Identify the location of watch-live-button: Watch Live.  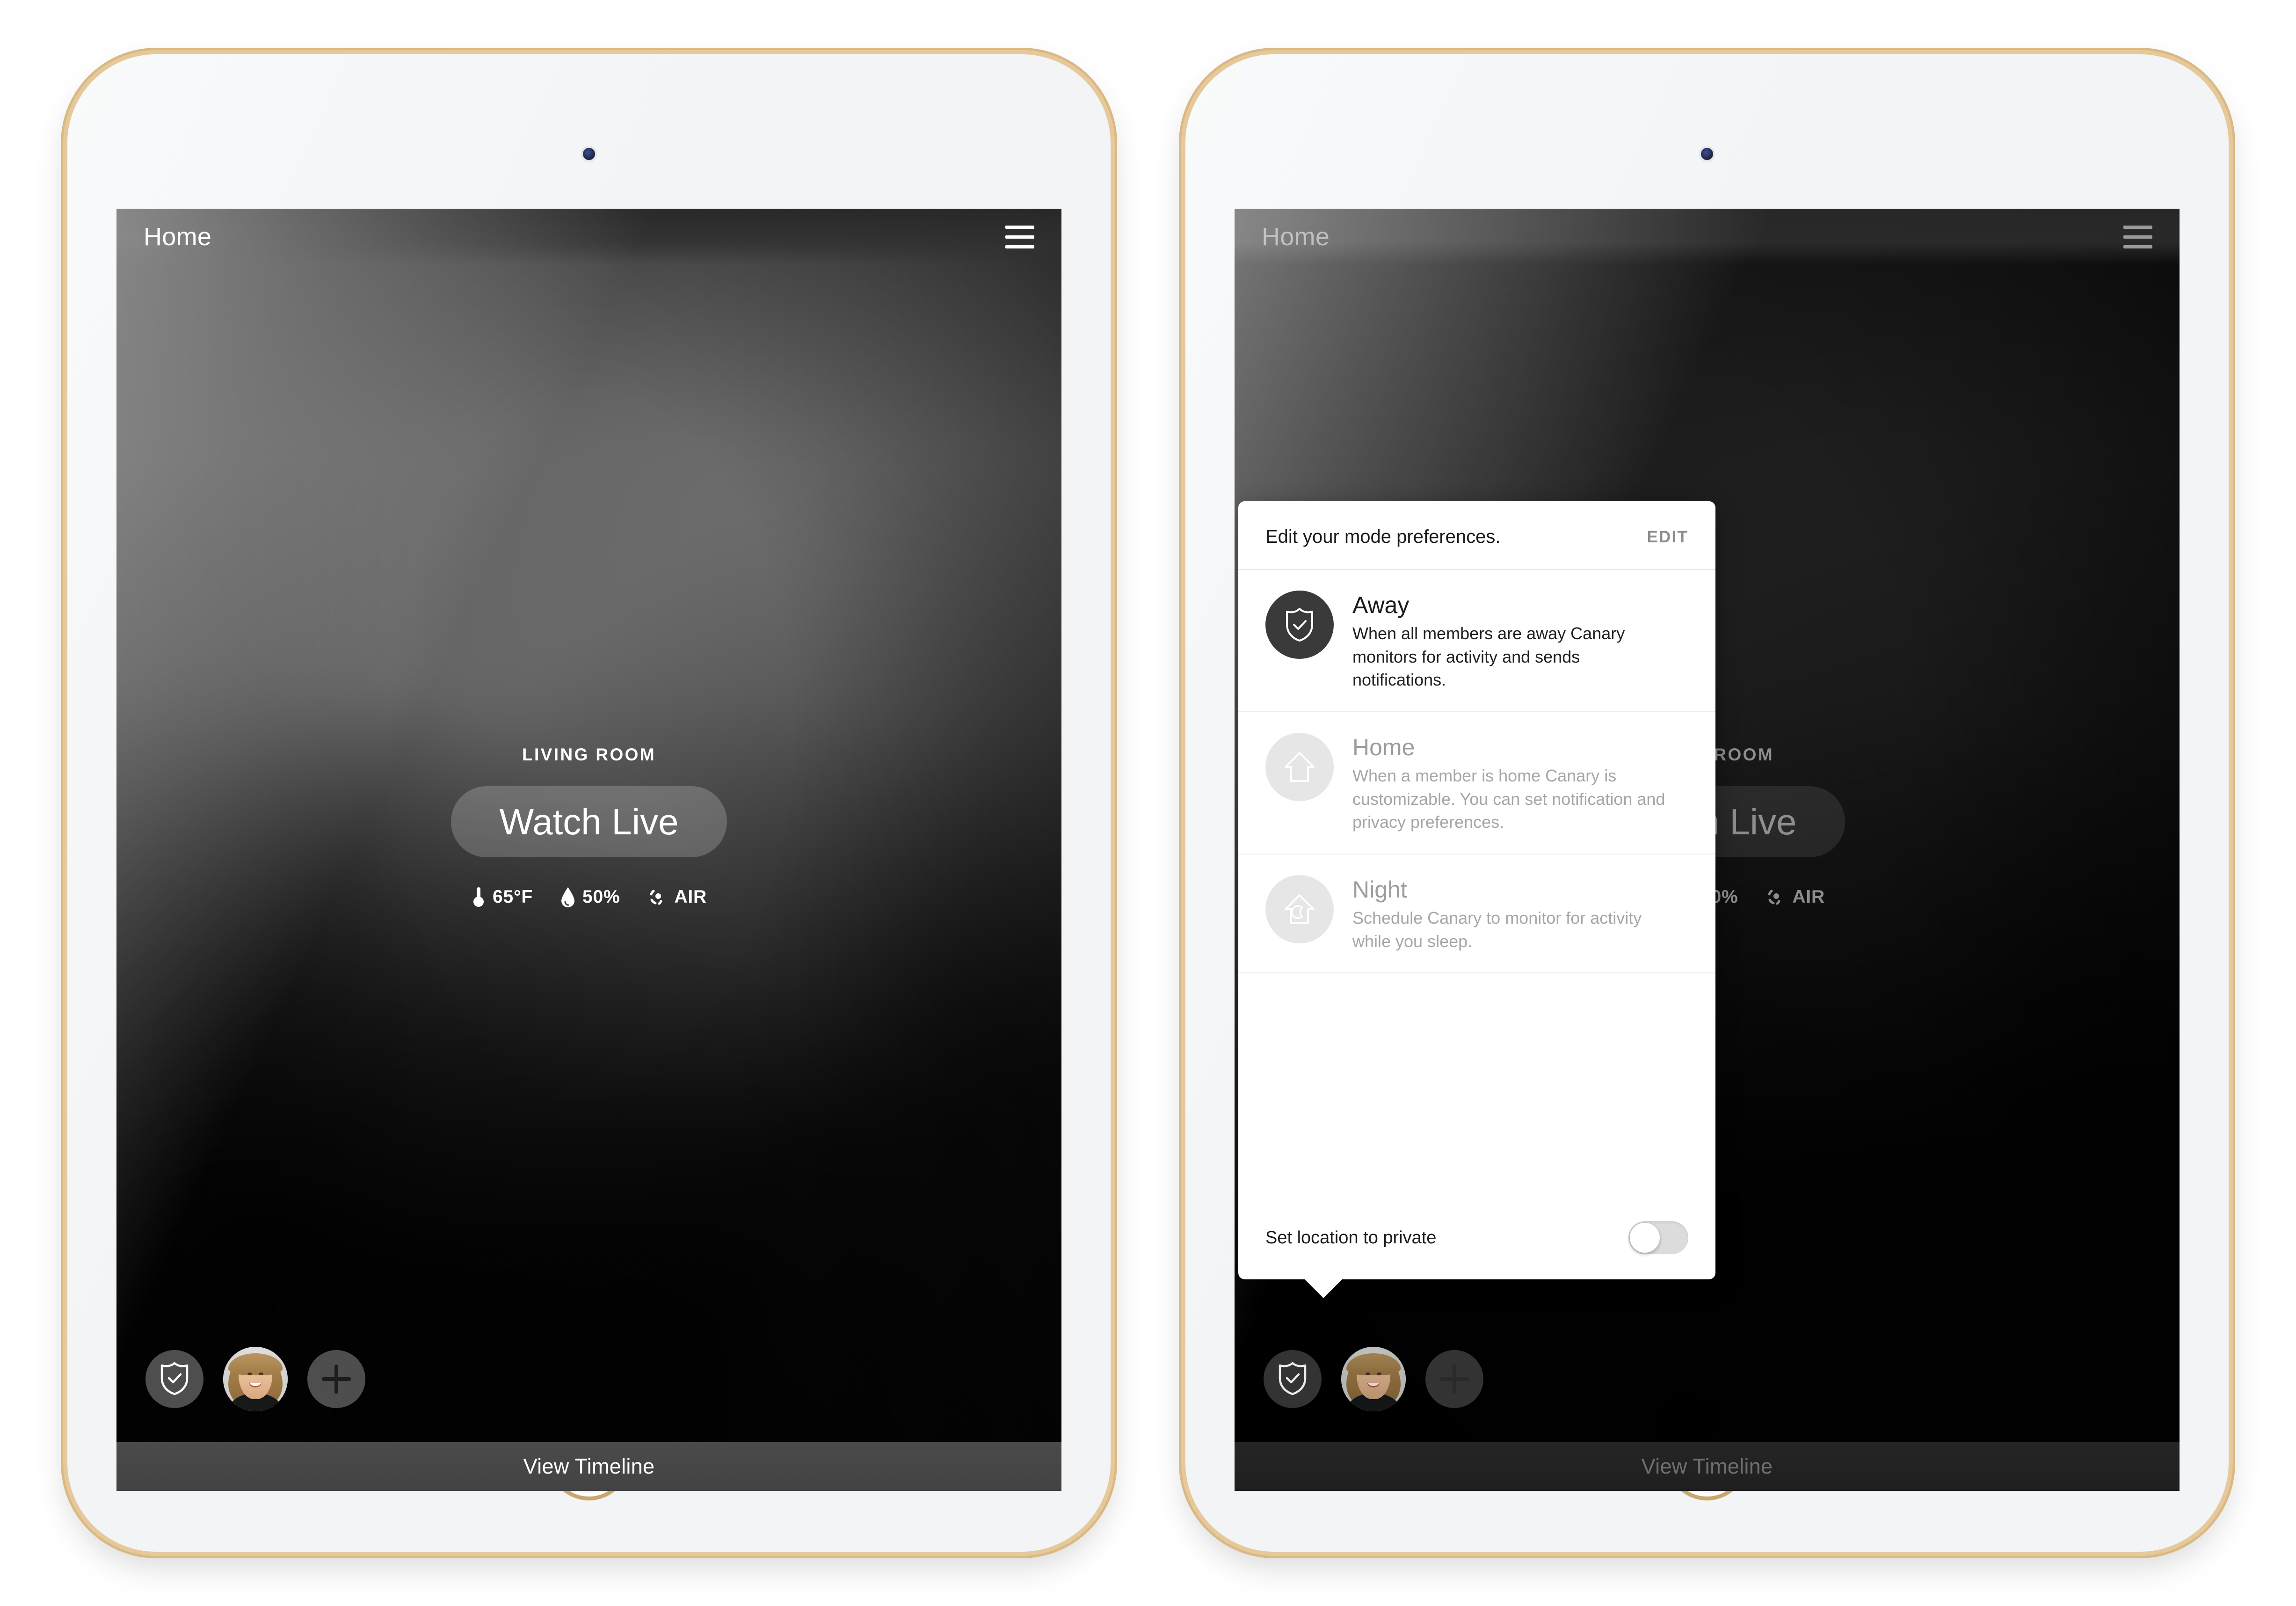
(588, 822).